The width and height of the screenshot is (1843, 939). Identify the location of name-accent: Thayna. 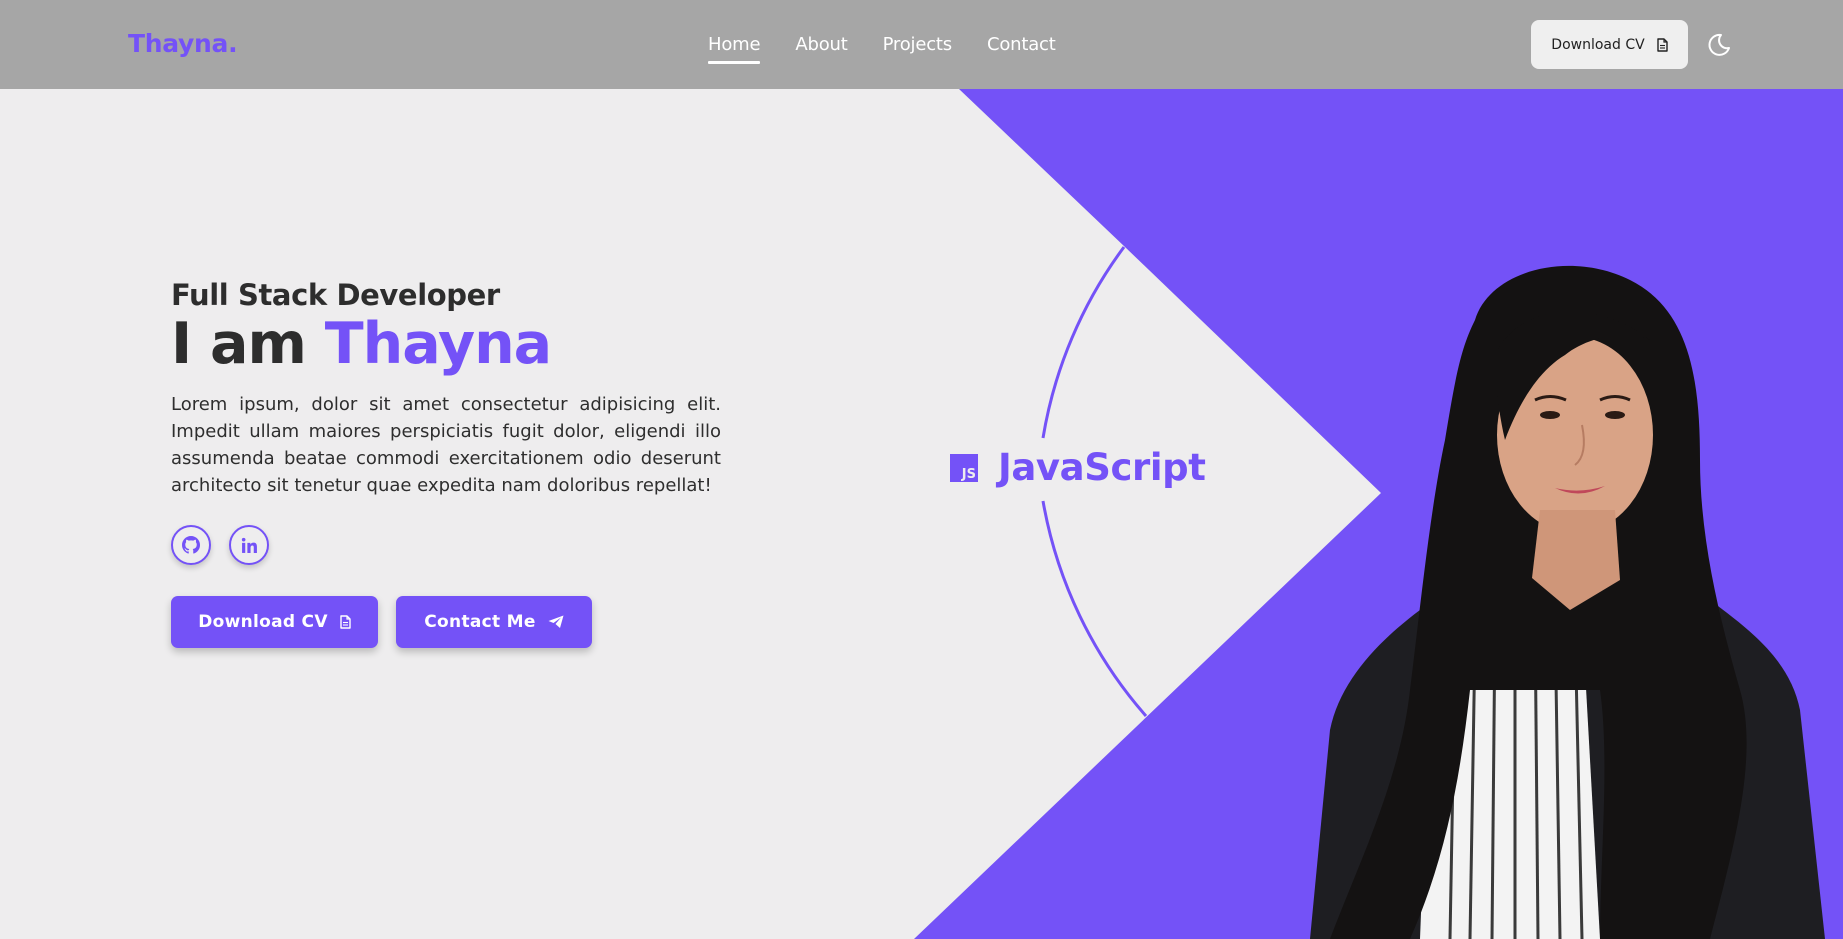
(438, 344).